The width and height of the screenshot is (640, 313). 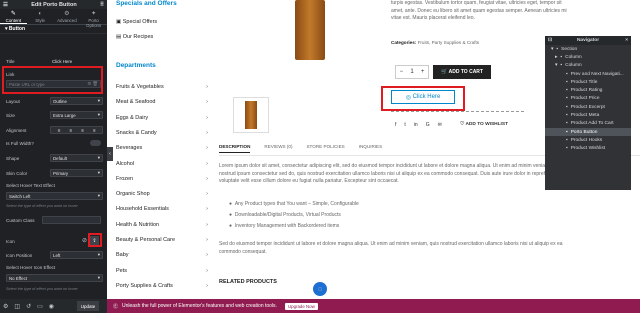 What do you see at coordinates (588, 82) in the screenshot?
I see `navigator-item: ▪ Product Title` at bounding box center [588, 82].